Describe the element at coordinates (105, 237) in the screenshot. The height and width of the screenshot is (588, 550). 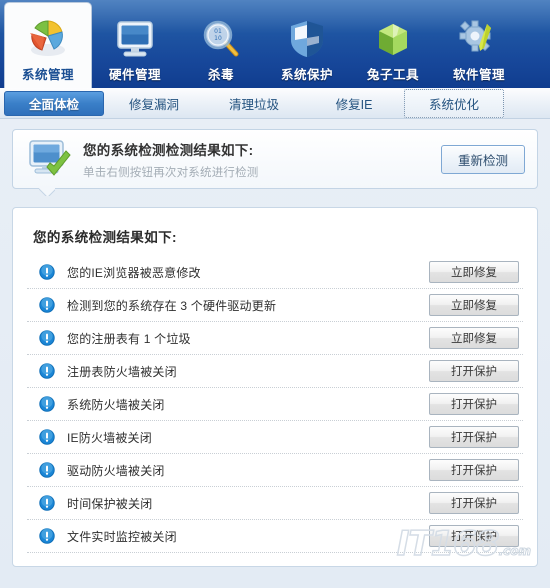
I see `results-heading: 您的系统检测结果如下:` at that location.